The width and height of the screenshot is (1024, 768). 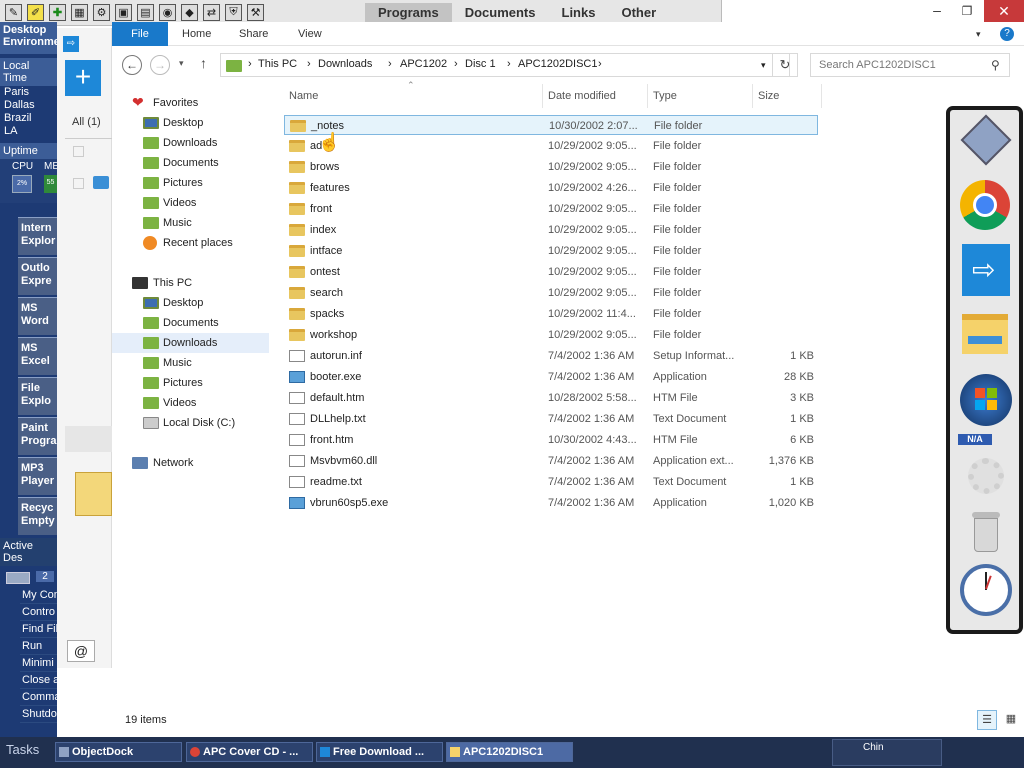 I want to click on calculator-icon: ▦, so click(x=79, y=12).